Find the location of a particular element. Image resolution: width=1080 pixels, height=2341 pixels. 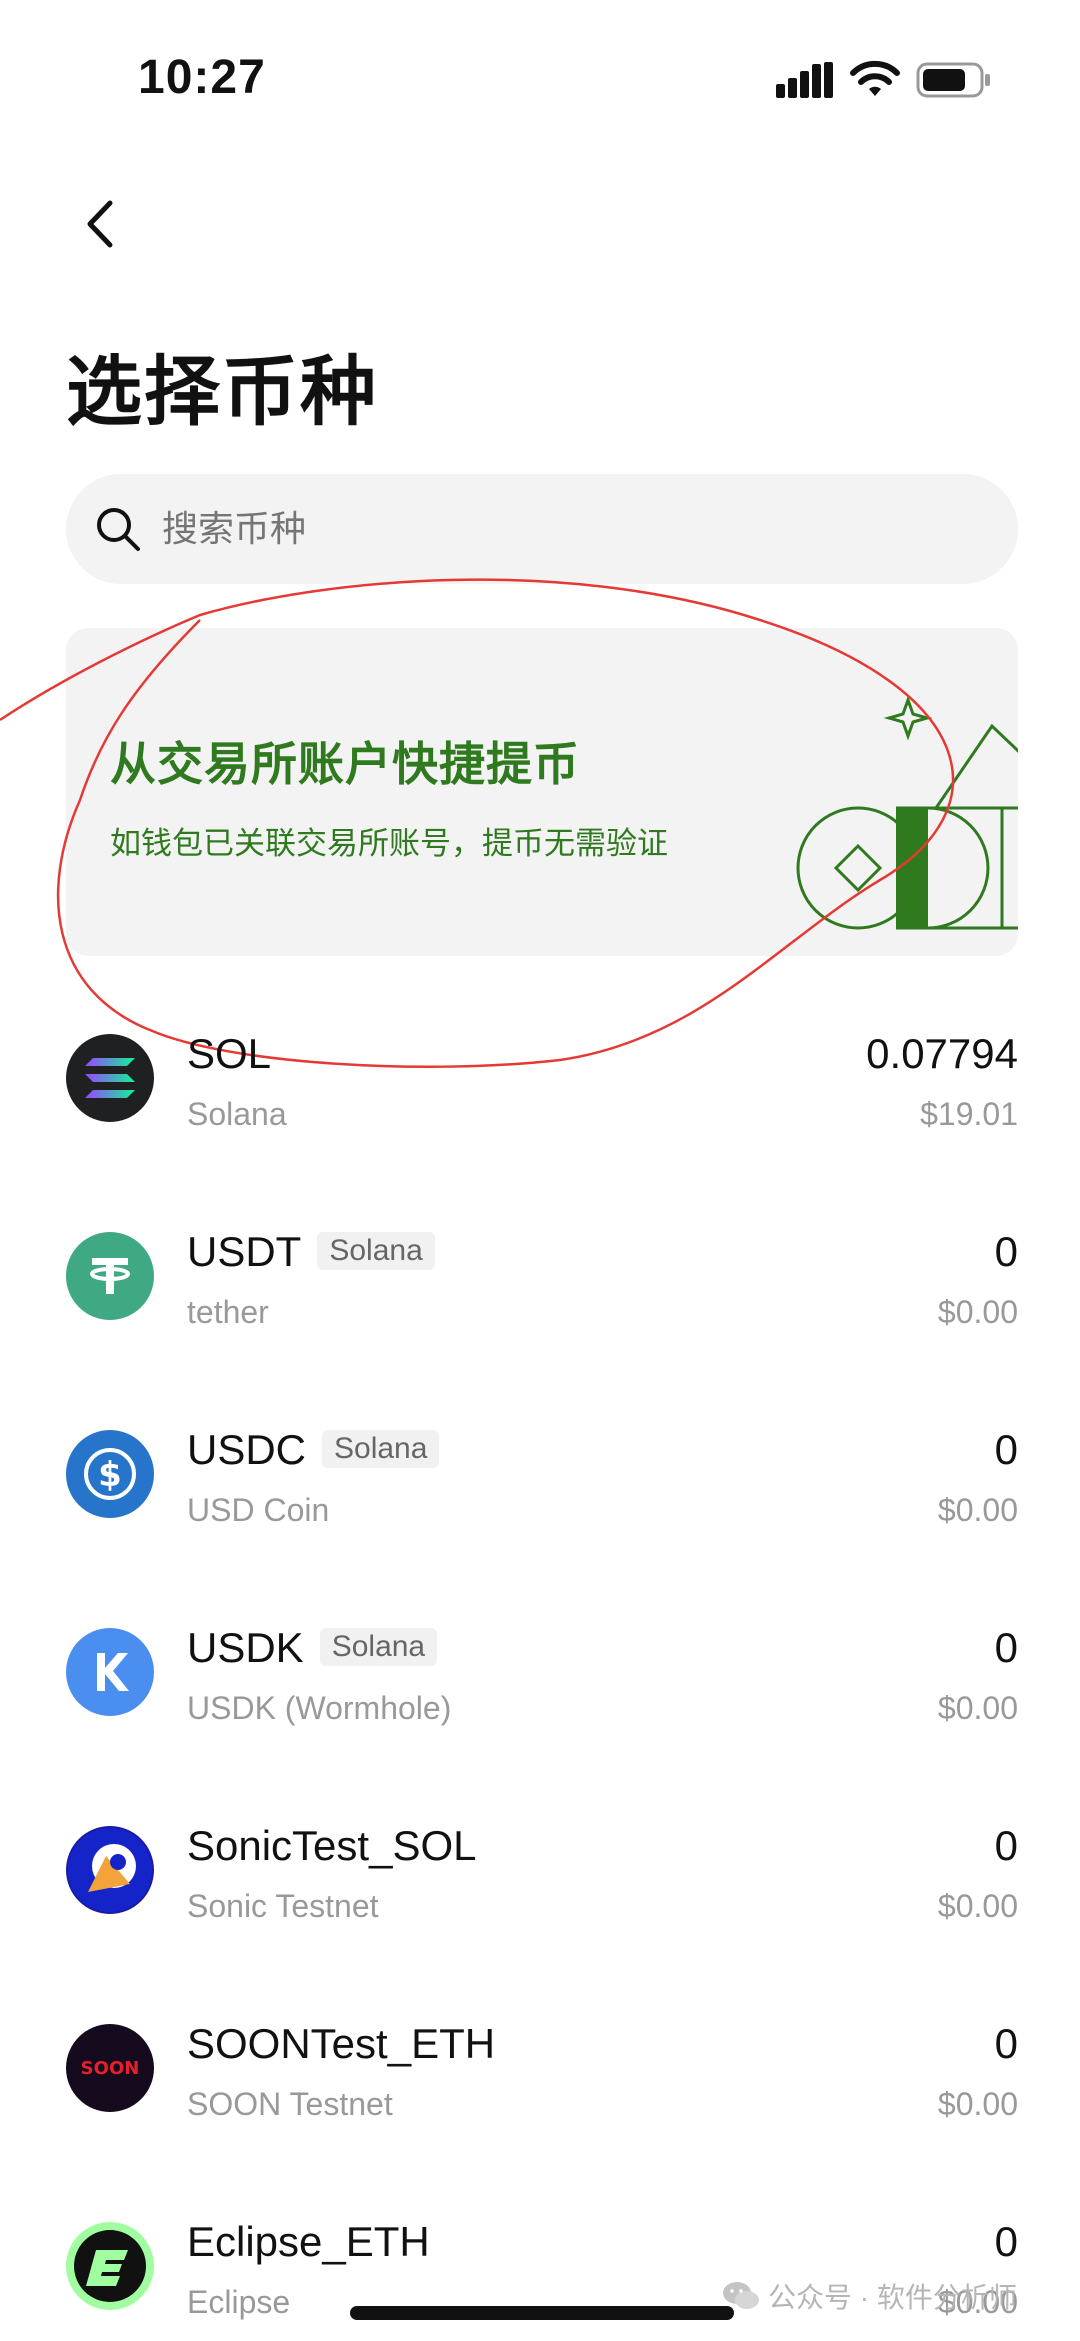

token-name: USD Coin is located at coordinates (258, 1510).